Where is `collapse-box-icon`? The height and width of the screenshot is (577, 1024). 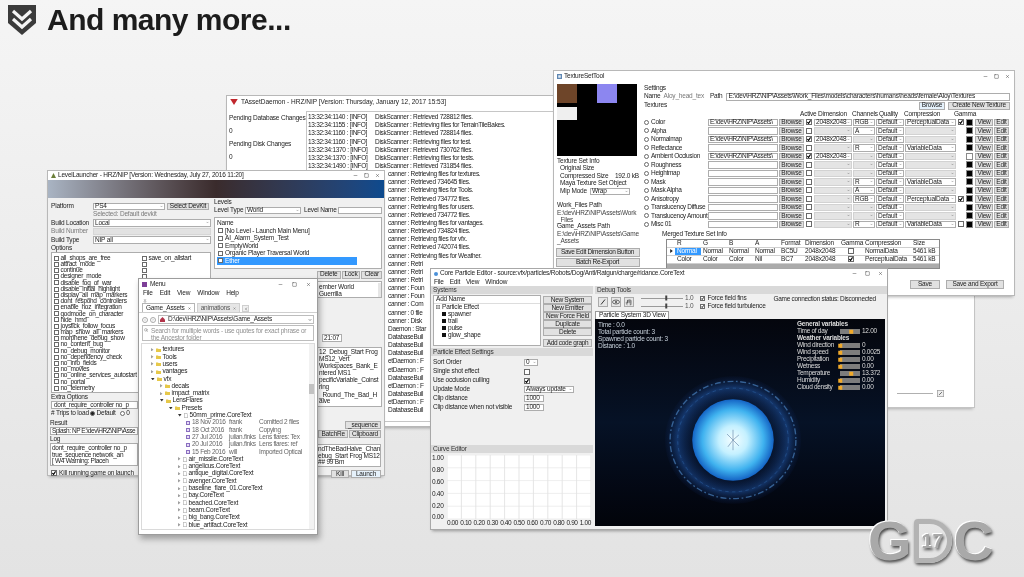 collapse-box-icon is located at coordinates (438, 307).